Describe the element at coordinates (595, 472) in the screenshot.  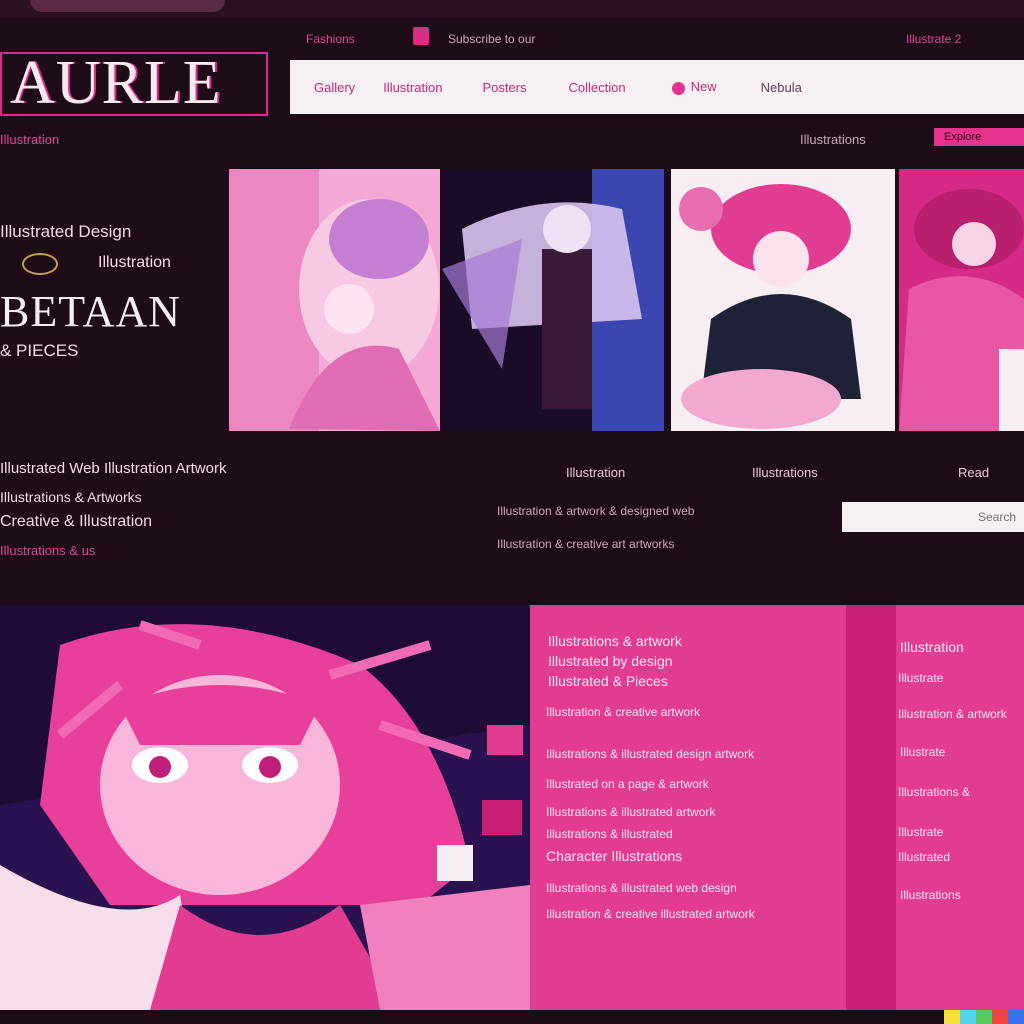
I see `column-label-1: Illustration` at that location.